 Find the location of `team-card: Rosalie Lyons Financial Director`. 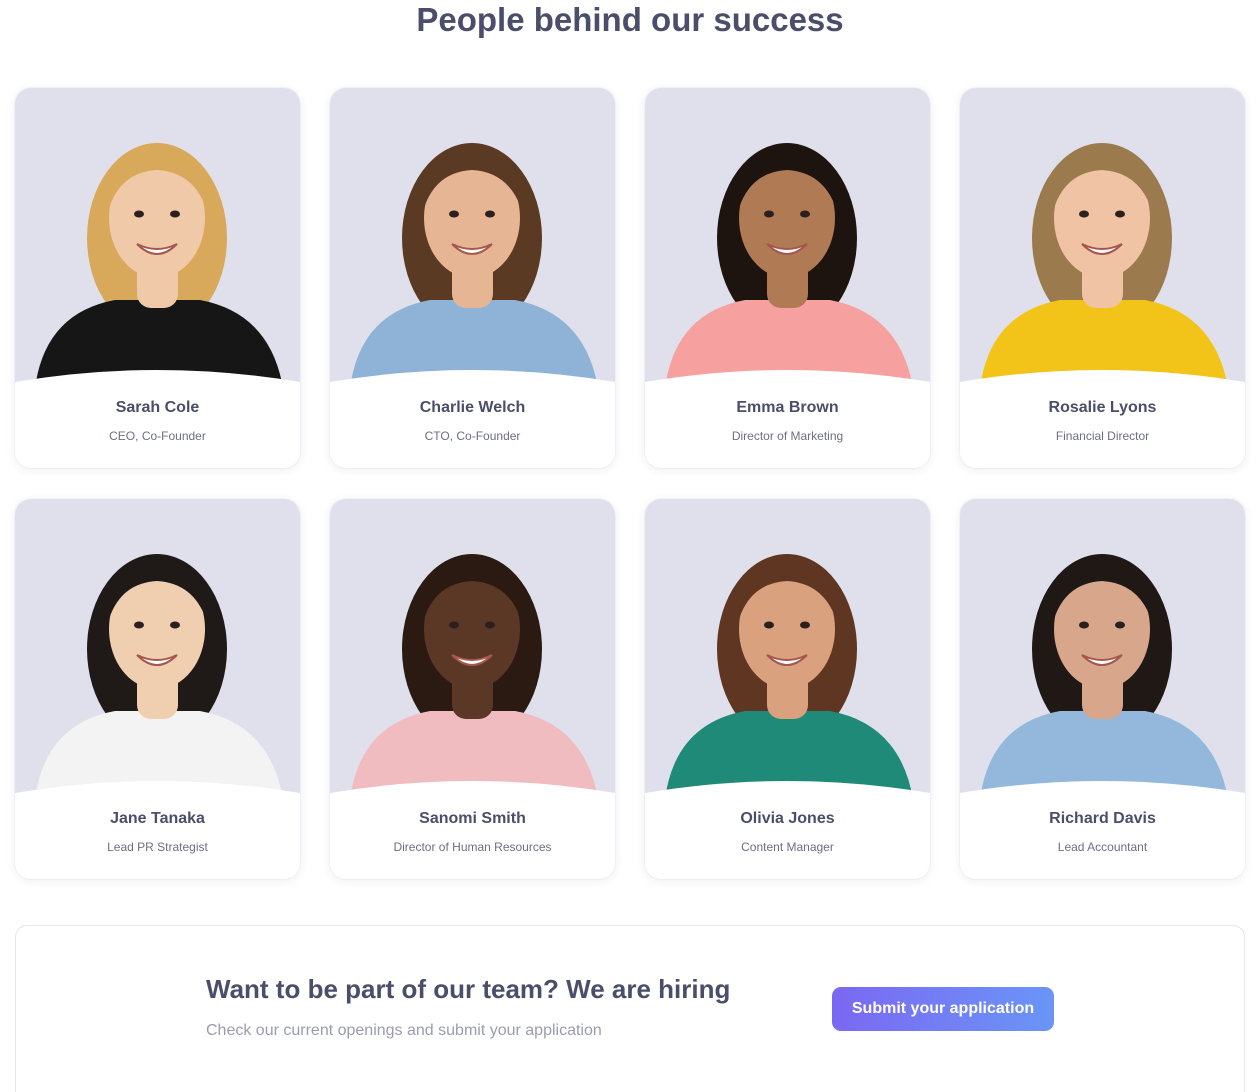

team-card: Rosalie Lyons Financial Director is located at coordinates (1102, 278).